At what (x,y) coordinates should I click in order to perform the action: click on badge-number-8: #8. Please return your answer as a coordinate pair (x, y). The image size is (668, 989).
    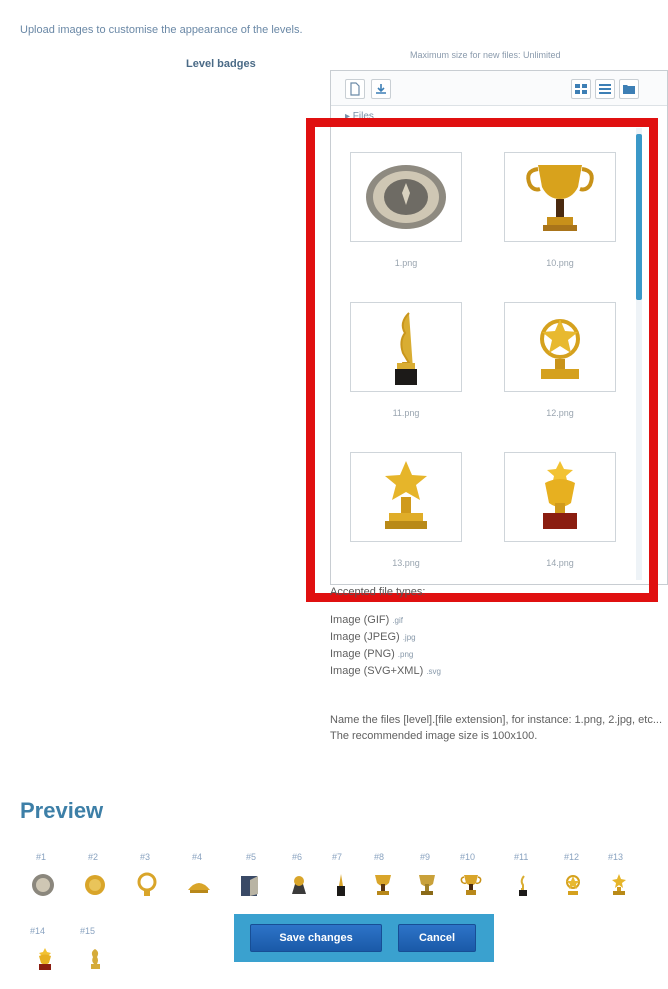
    Looking at the image, I should click on (379, 857).